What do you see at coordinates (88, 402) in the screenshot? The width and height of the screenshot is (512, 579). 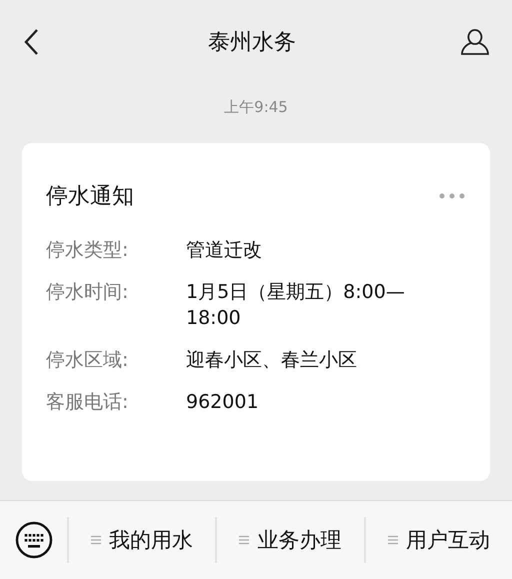 I see `field-label: 客服电话:` at bounding box center [88, 402].